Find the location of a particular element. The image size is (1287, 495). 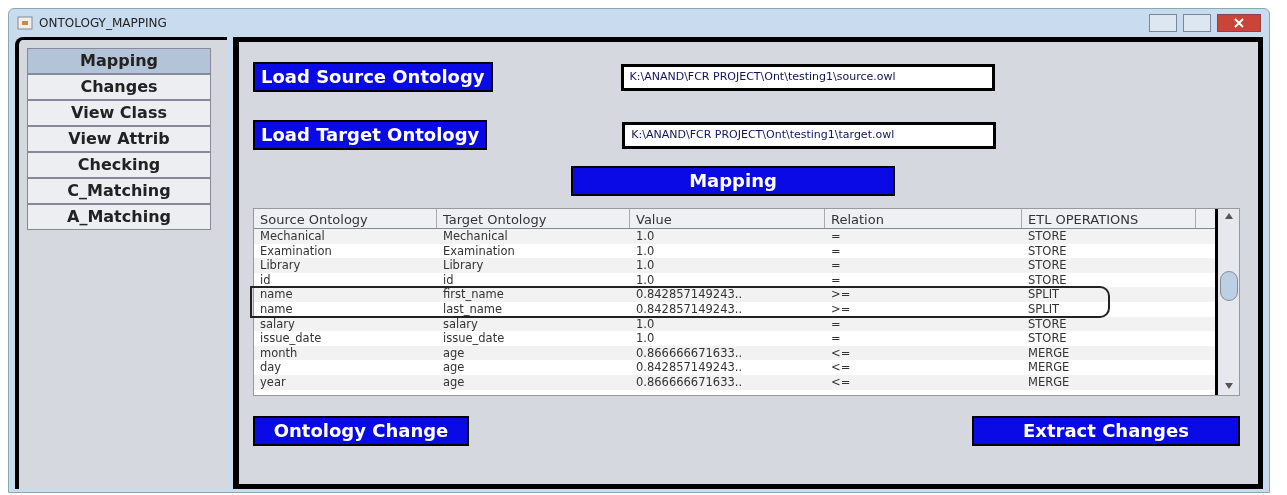

load-target-button: Load Target Ontology is located at coordinates (370, 135).